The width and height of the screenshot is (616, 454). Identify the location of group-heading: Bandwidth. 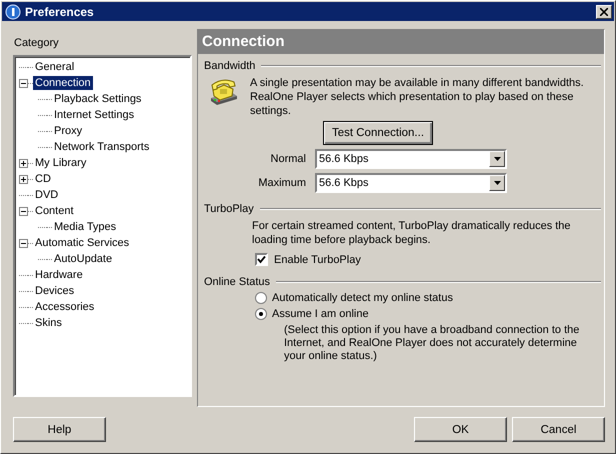
(230, 66).